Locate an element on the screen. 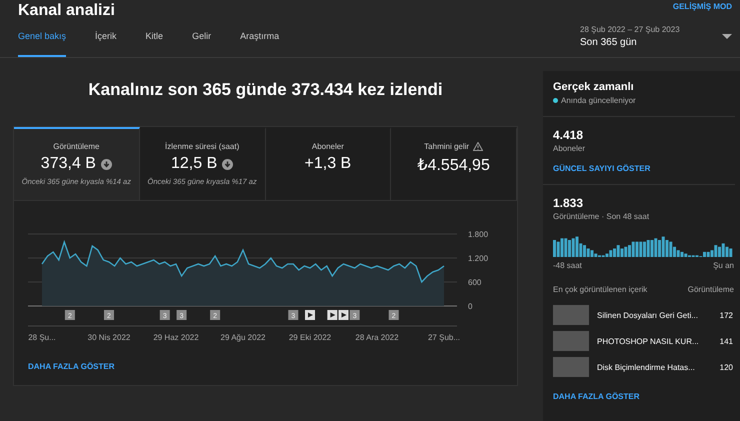  live-status: Anında güncelleniyor is located at coordinates (598, 100).